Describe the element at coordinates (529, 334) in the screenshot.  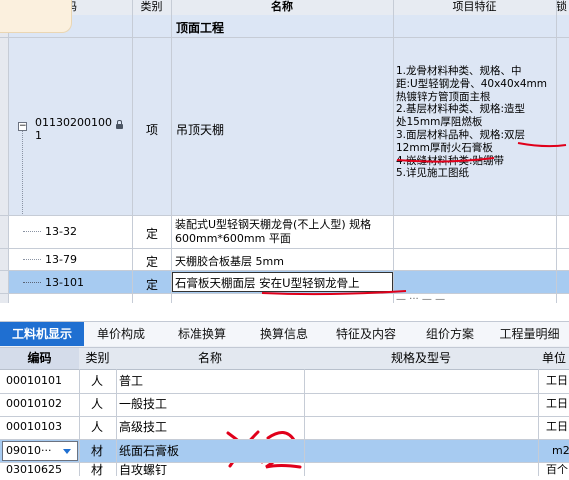
I see `tab-quantity-detail: 工程量明细` at that location.